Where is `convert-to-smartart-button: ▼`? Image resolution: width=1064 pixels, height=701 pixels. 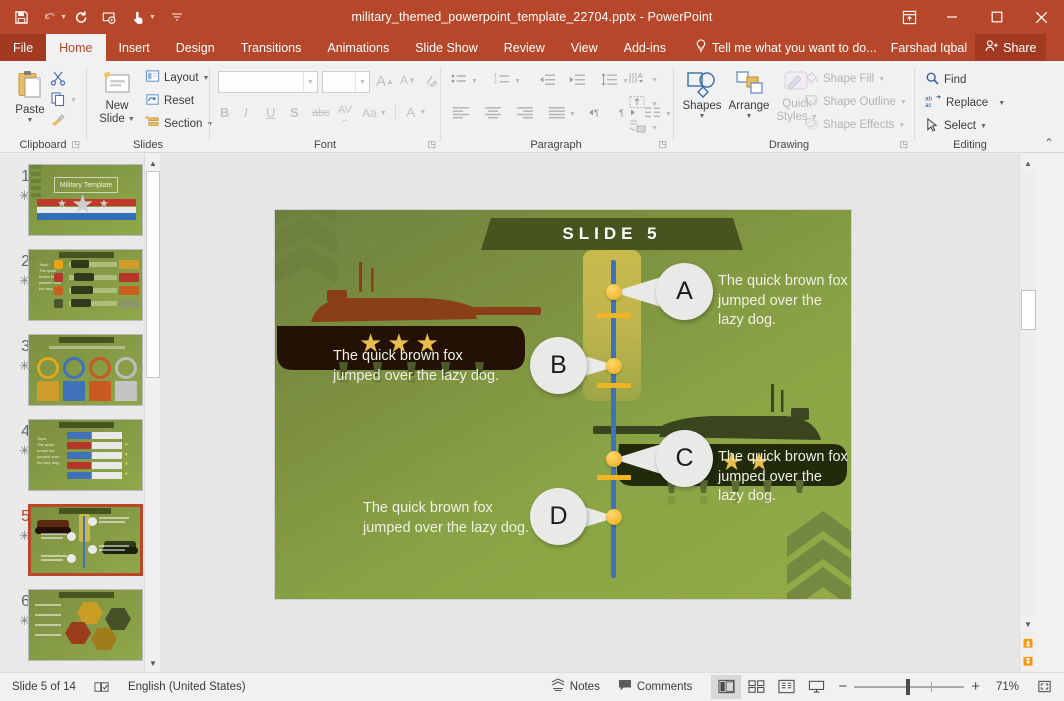 convert-to-smartart-button: ▼ is located at coordinates (643, 128).